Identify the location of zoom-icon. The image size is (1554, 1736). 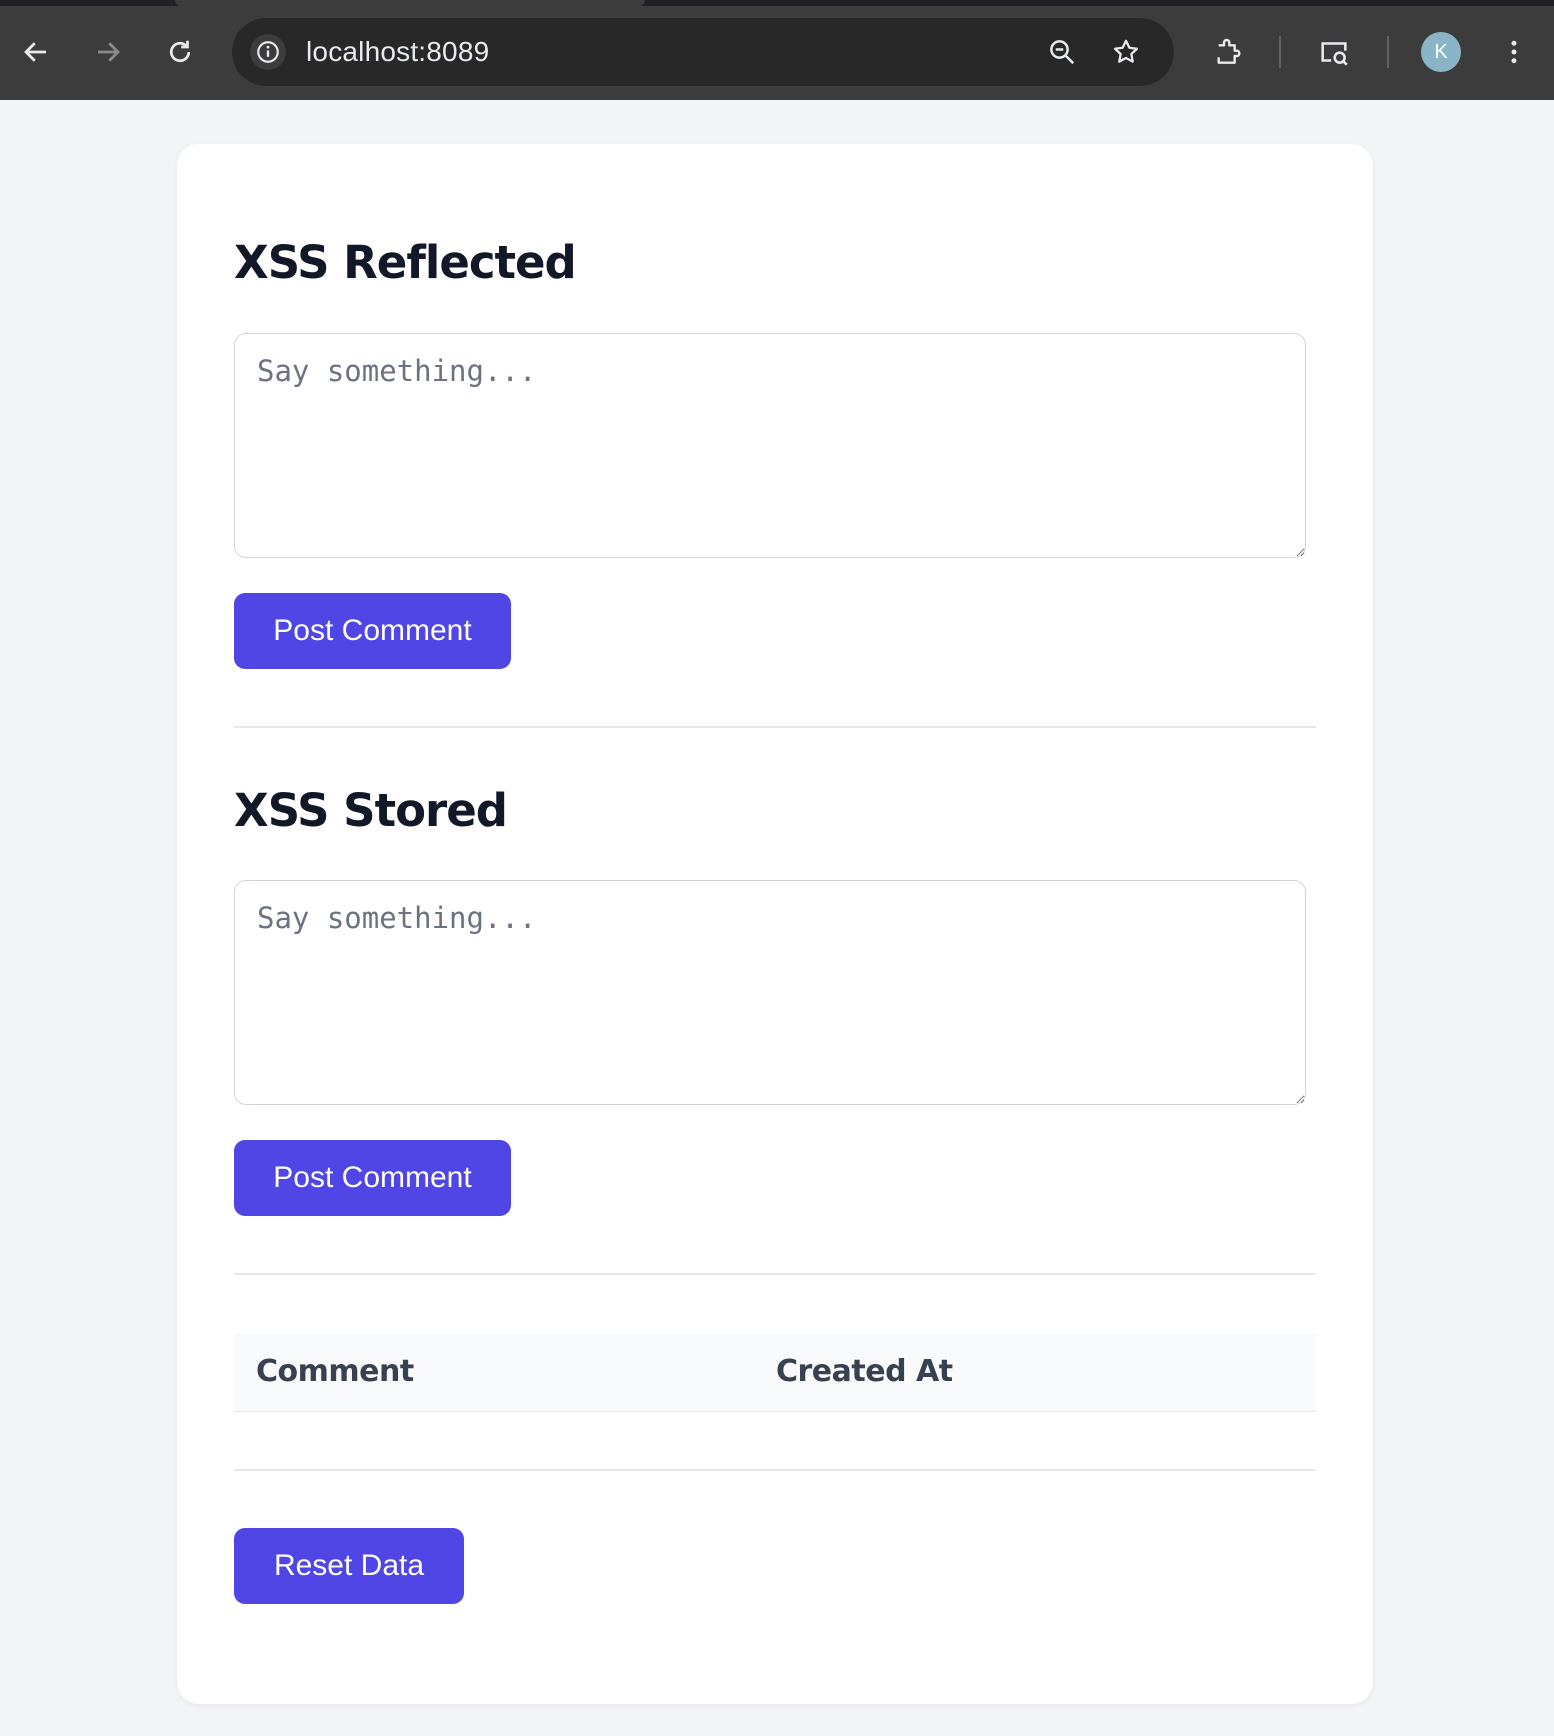
(1062, 52).